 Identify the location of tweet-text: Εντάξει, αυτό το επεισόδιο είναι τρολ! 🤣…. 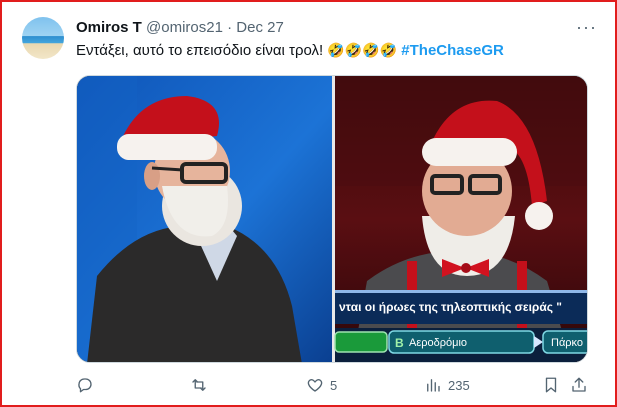
(290, 50).